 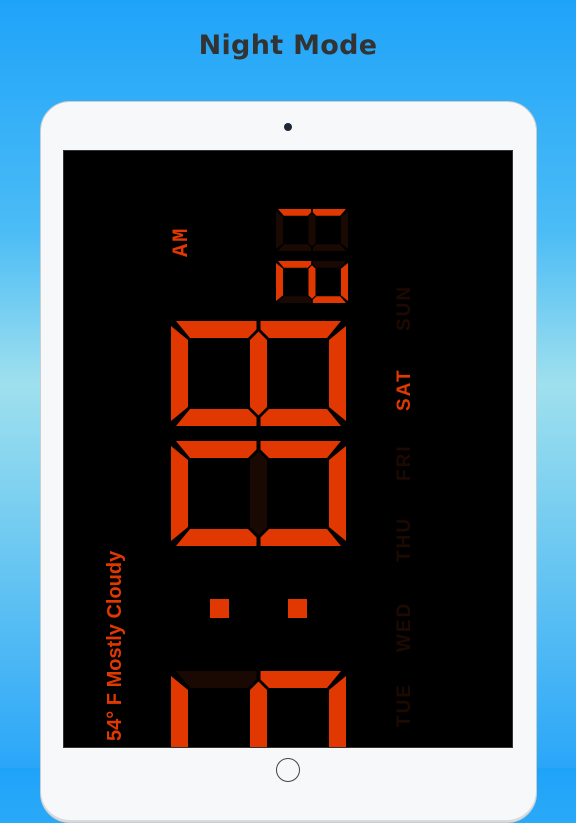 What do you see at coordinates (404, 462) in the screenshot?
I see `day-fri: FRI` at bounding box center [404, 462].